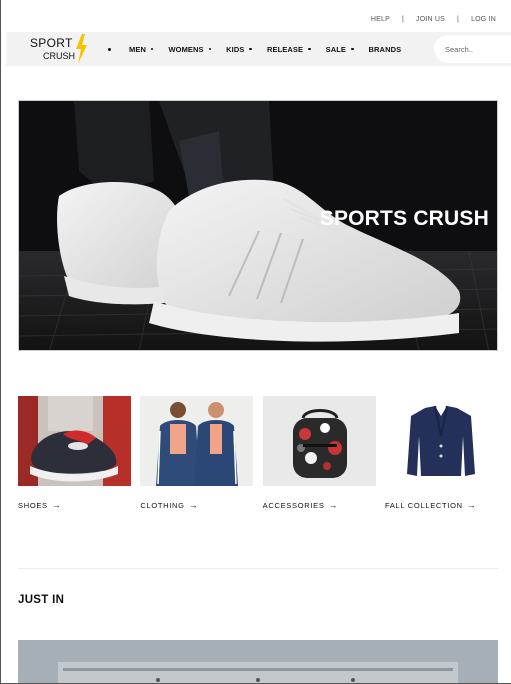  I want to click on shoe-image, so click(74, 441).